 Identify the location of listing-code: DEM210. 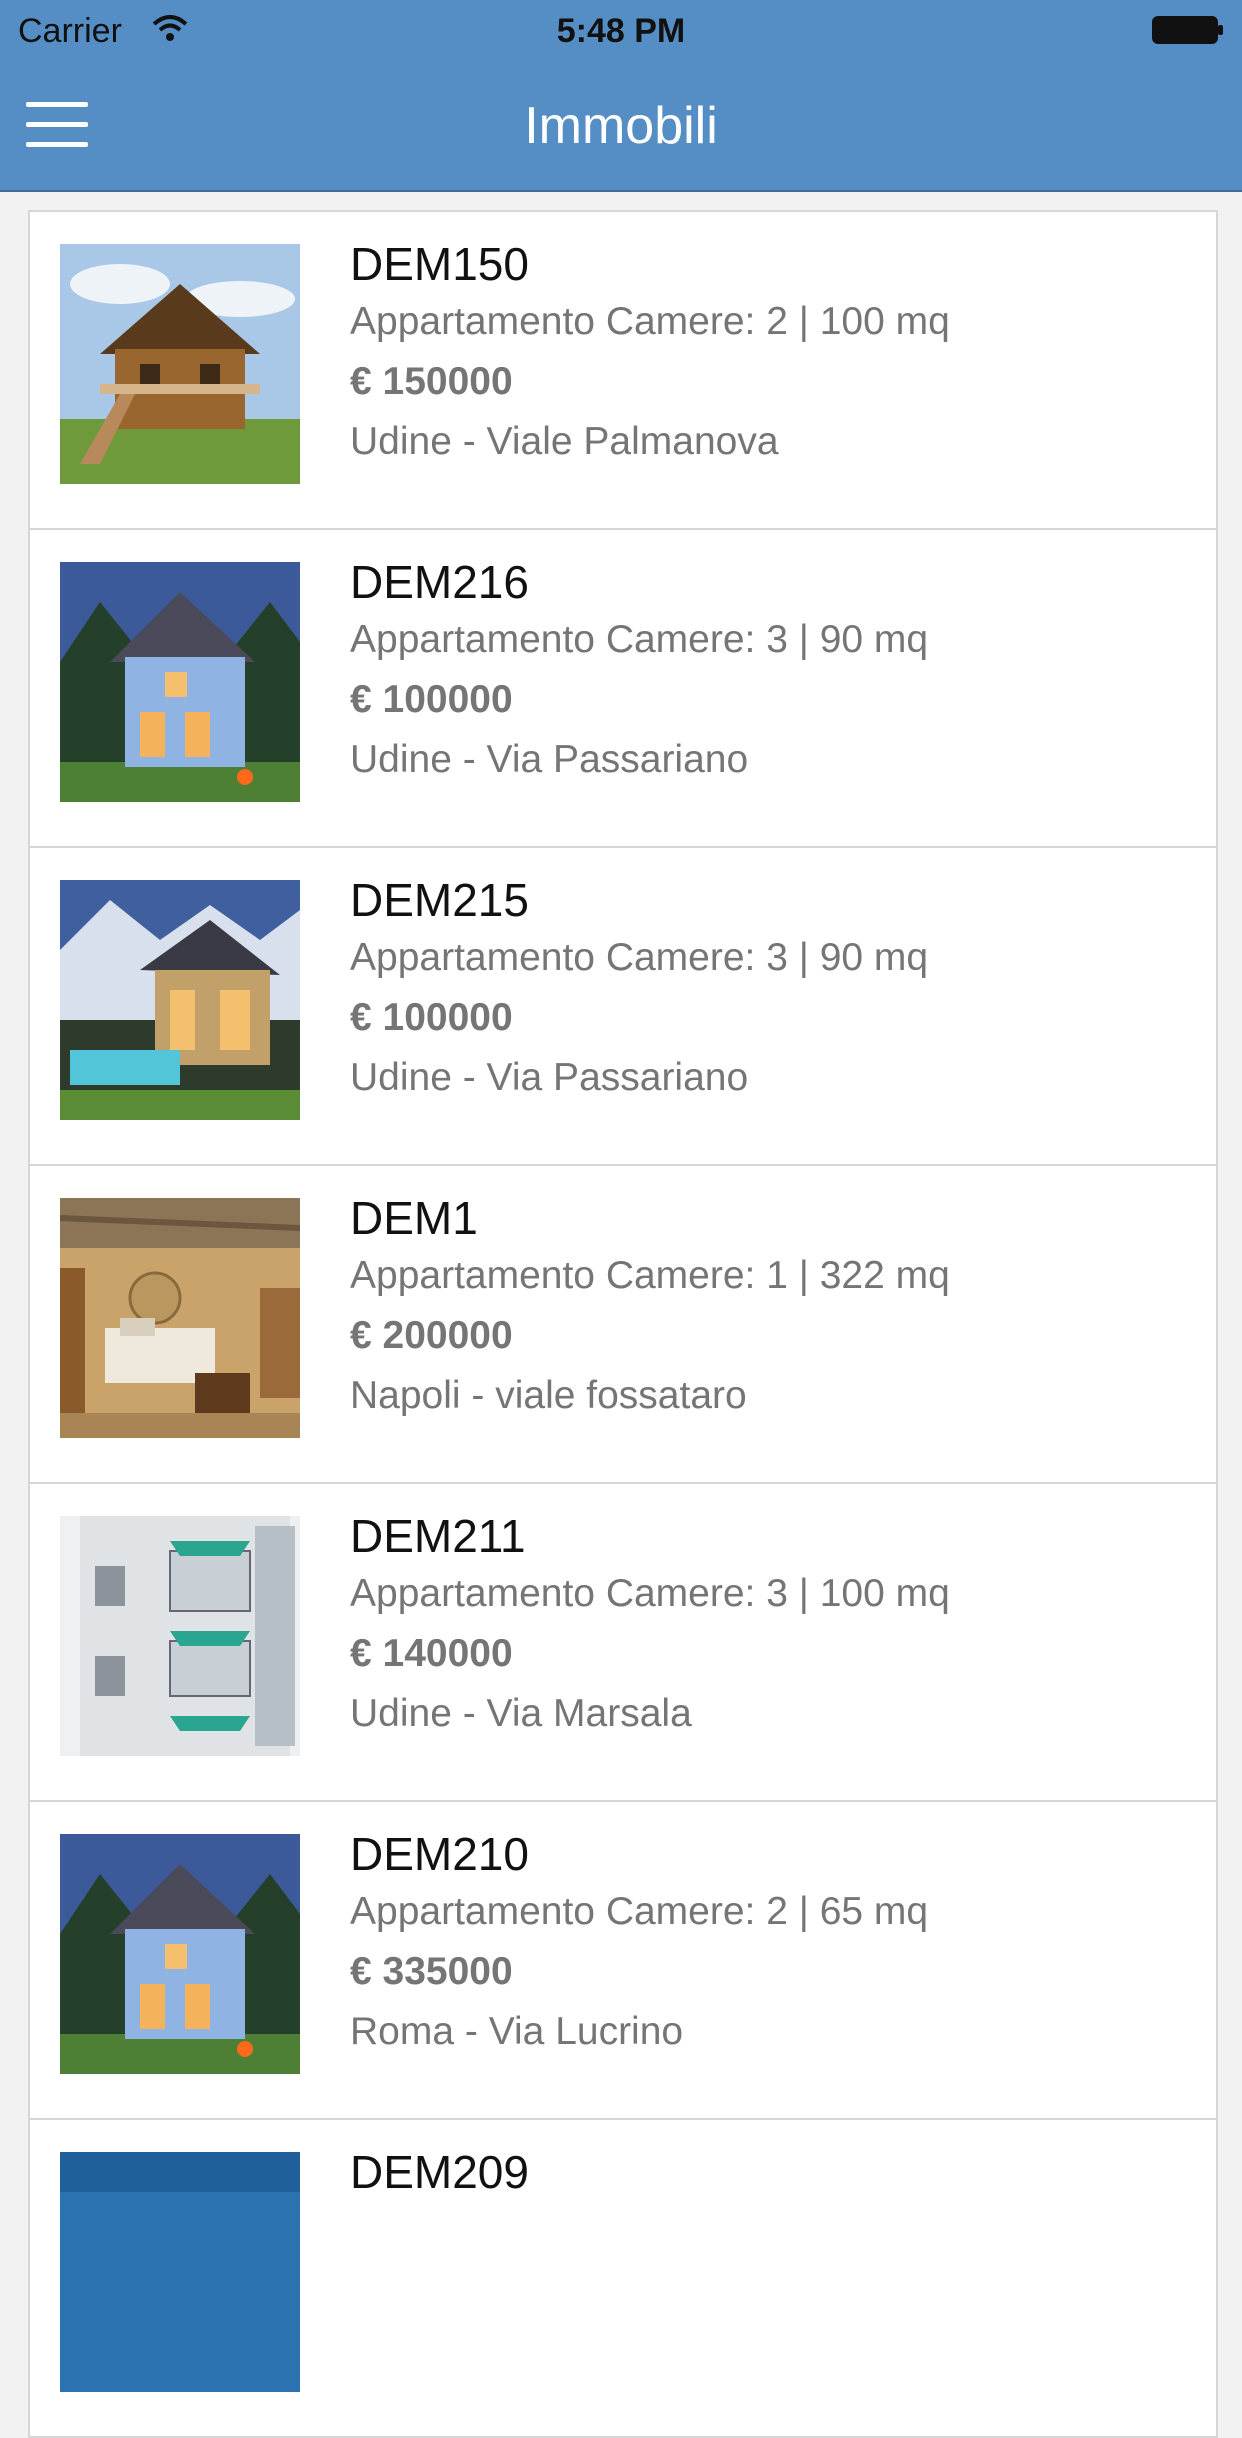
(439, 1854).